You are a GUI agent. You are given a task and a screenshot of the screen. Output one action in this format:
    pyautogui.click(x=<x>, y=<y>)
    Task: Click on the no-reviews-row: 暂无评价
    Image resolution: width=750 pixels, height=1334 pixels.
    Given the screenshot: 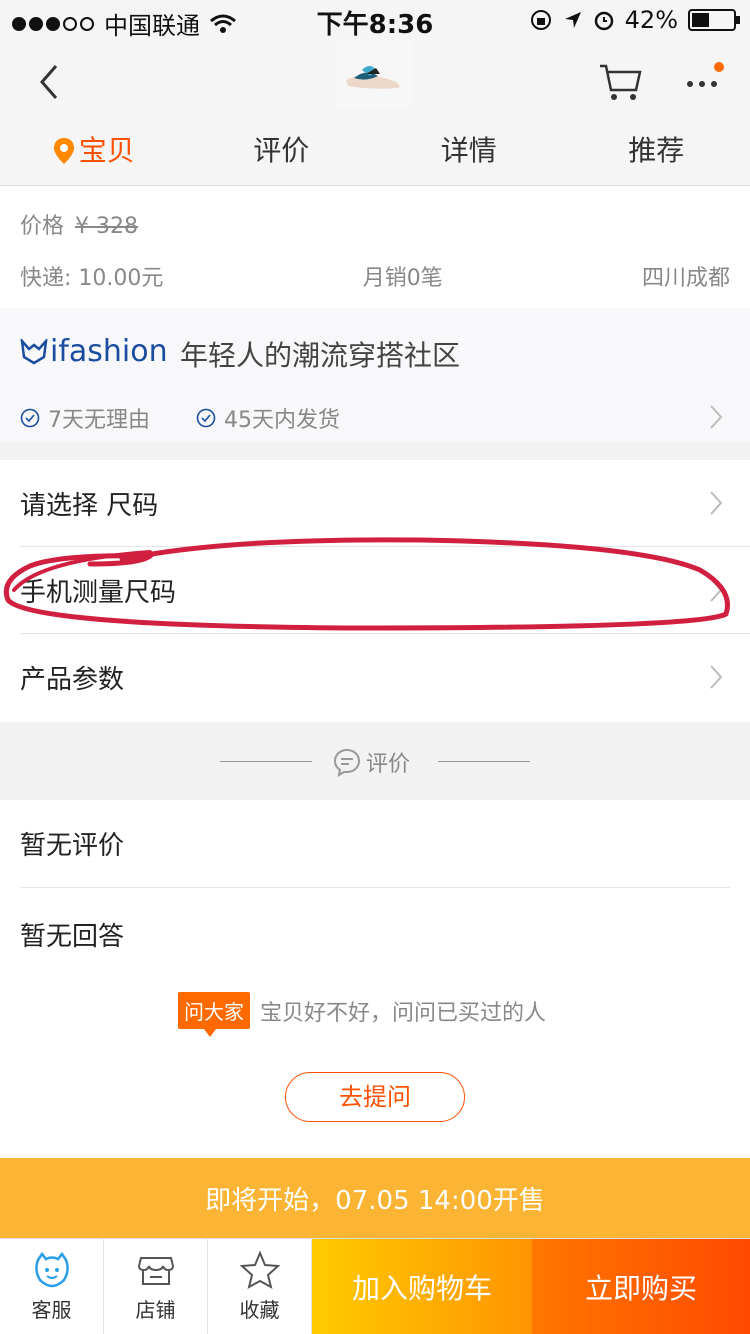 What is the action you would take?
    pyautogui.click(x=375, y=844)
    